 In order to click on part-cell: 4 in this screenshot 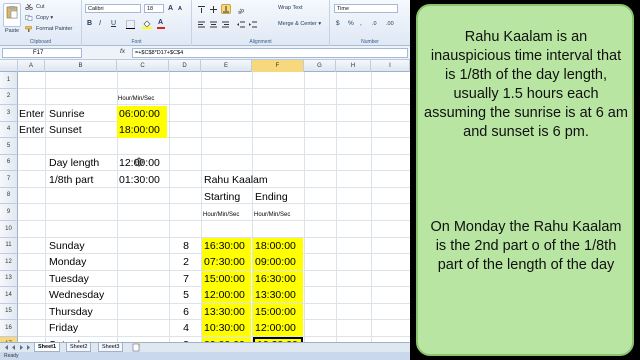, I will do `click(179, 328)`.